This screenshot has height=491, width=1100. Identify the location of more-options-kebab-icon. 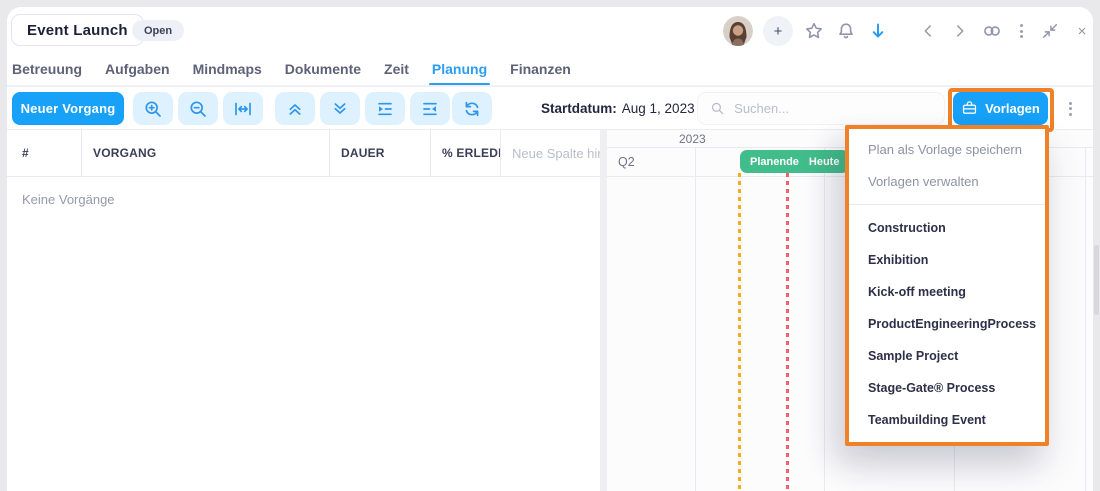
(1021, 31).